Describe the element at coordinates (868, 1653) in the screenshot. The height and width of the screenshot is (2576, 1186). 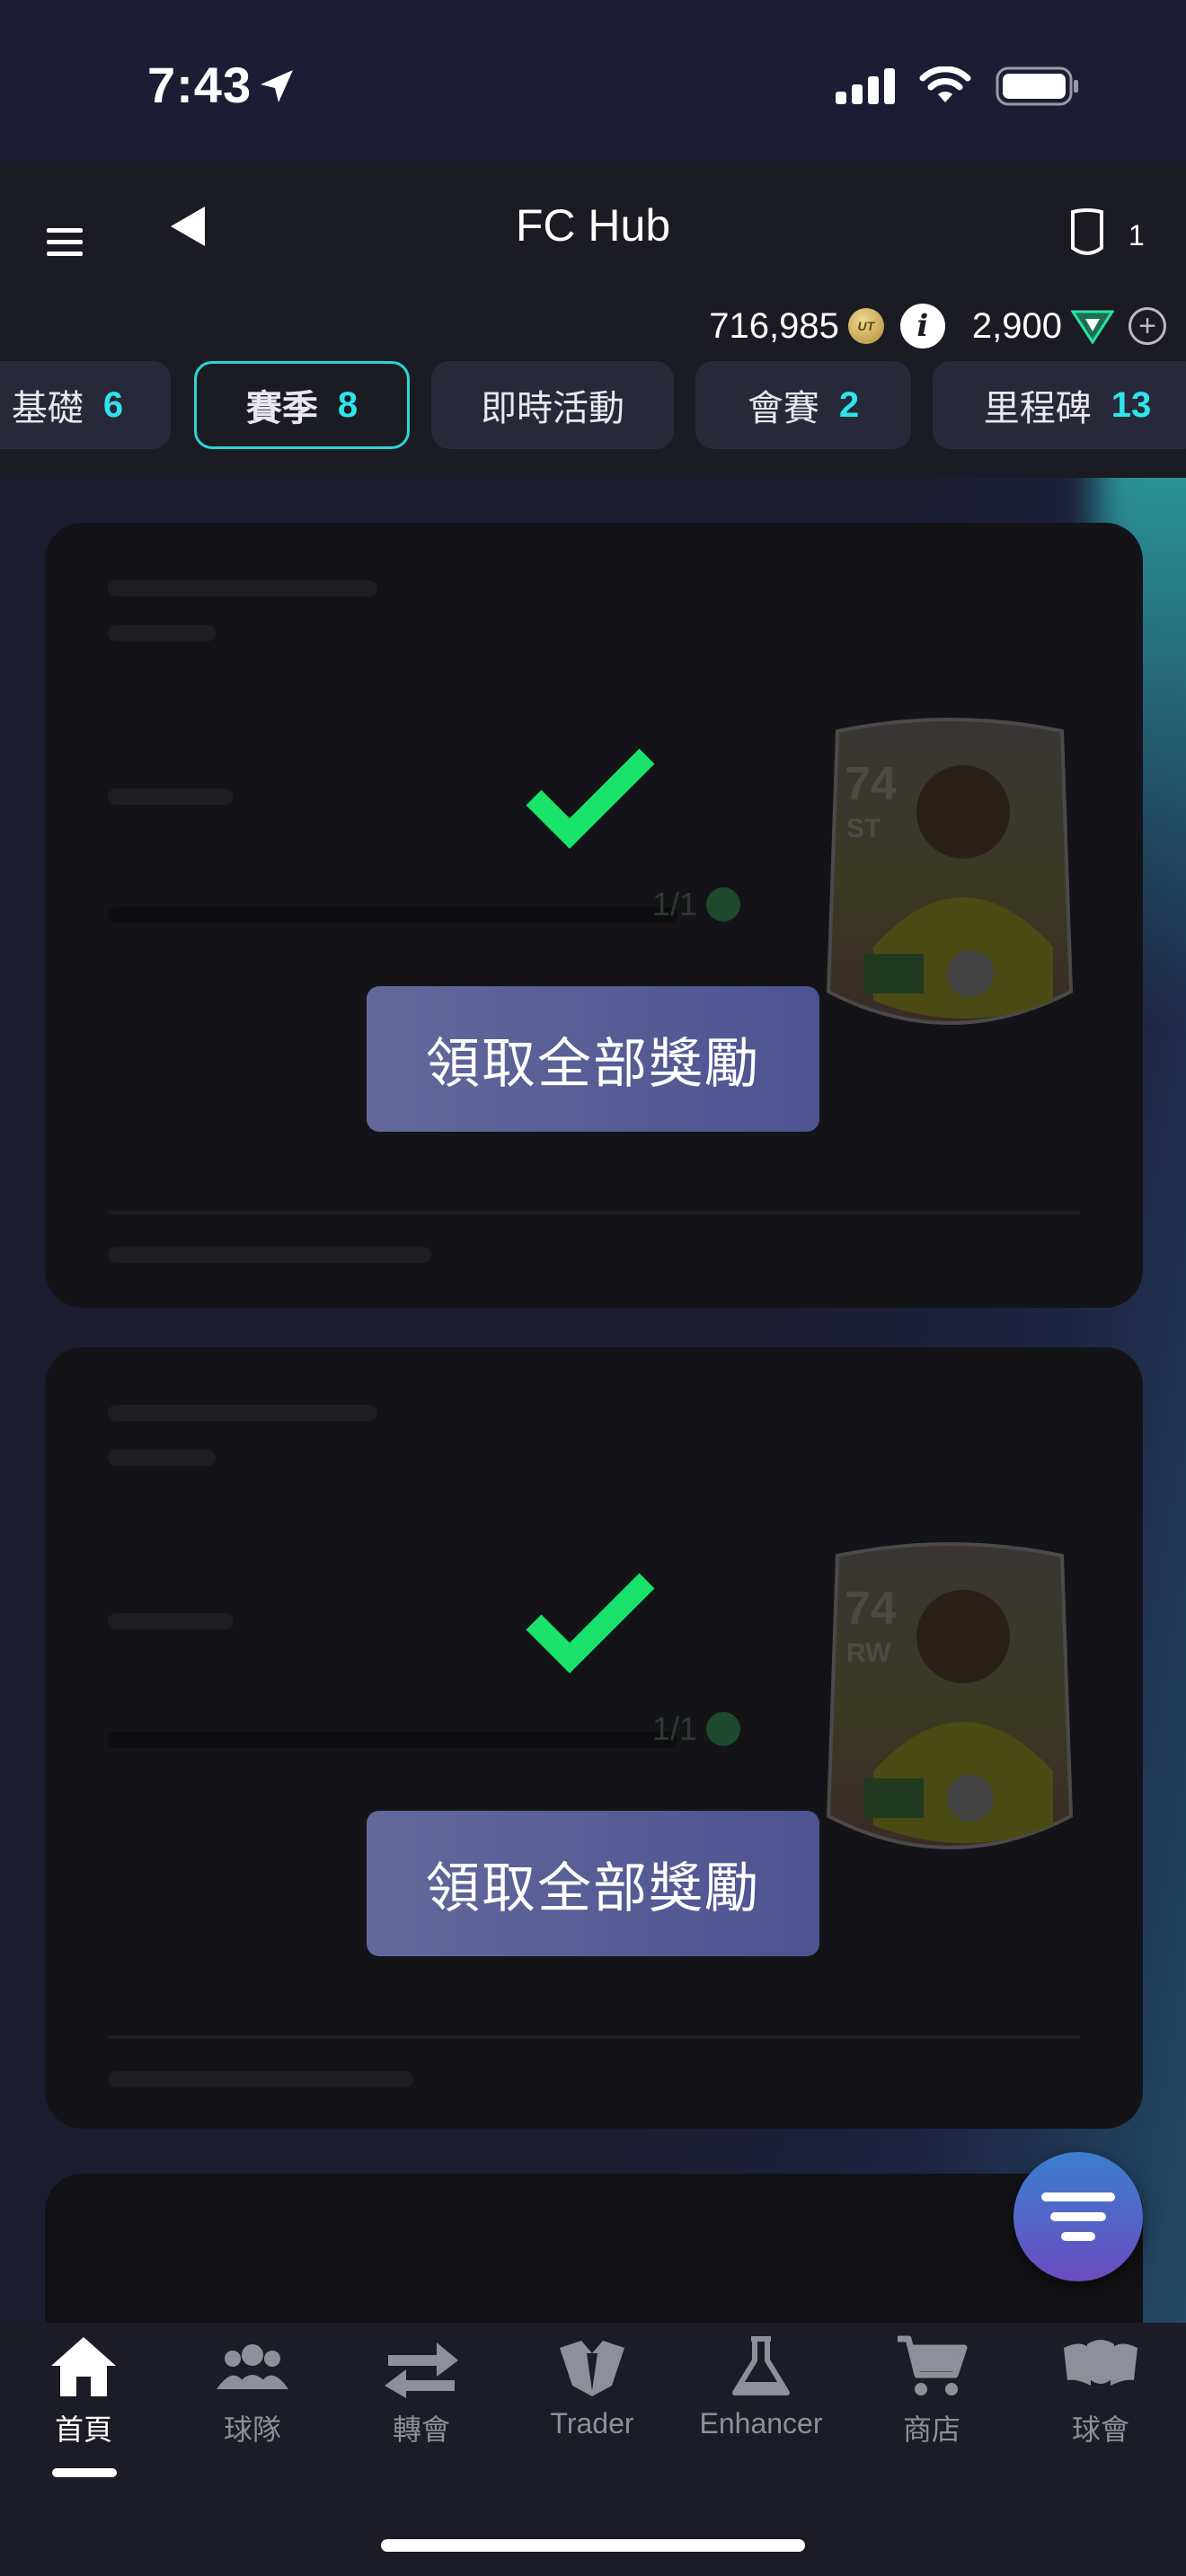
I see `svg-text: RW` at that location.